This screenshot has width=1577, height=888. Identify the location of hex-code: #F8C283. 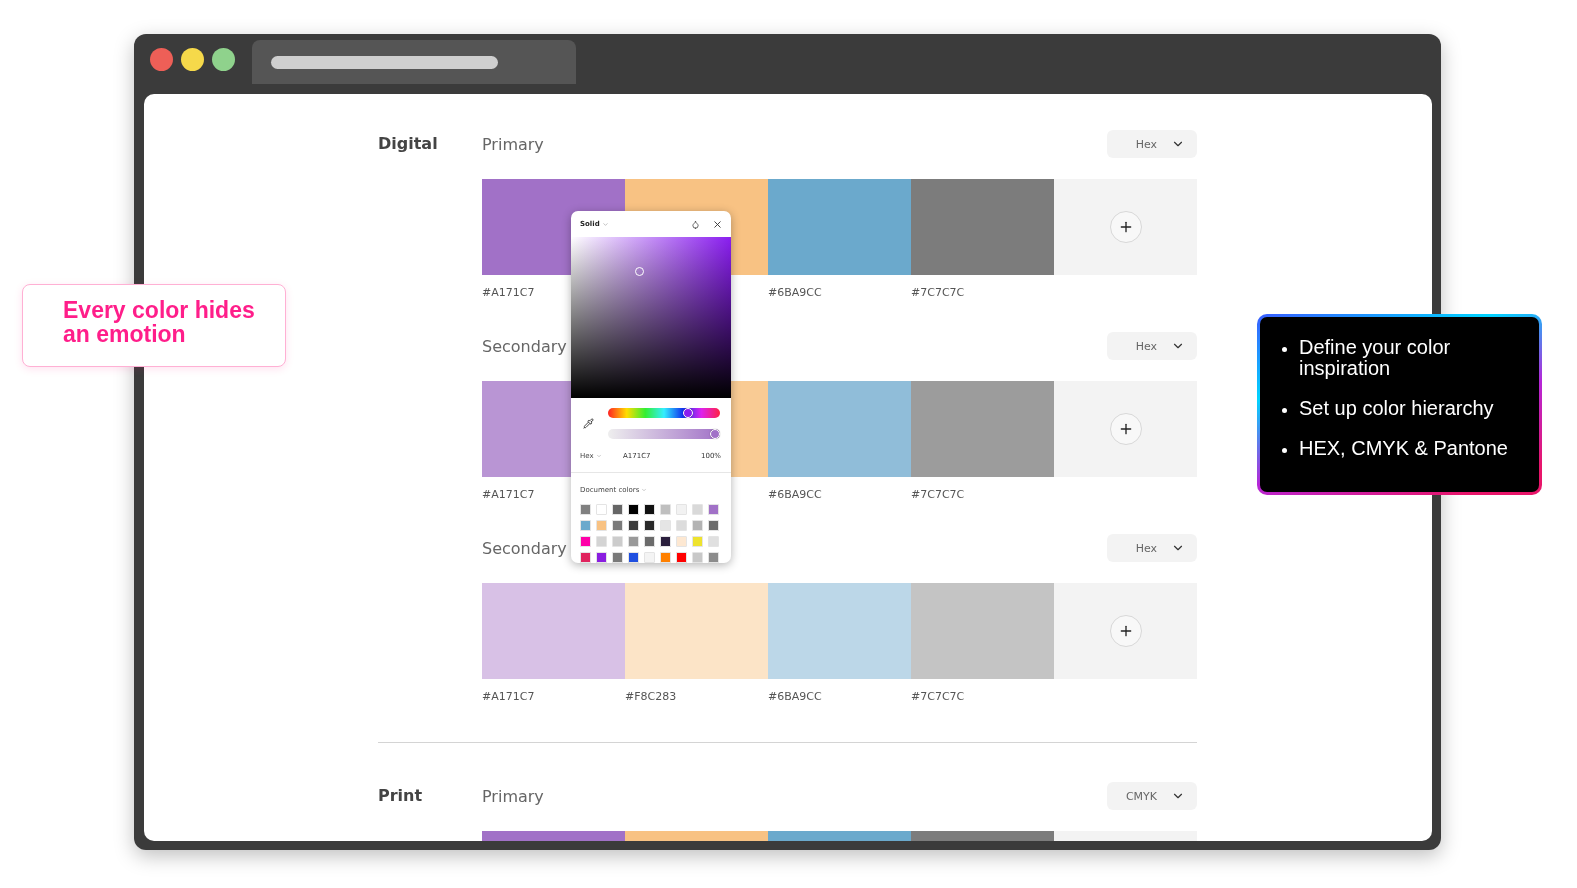
(651, 697).